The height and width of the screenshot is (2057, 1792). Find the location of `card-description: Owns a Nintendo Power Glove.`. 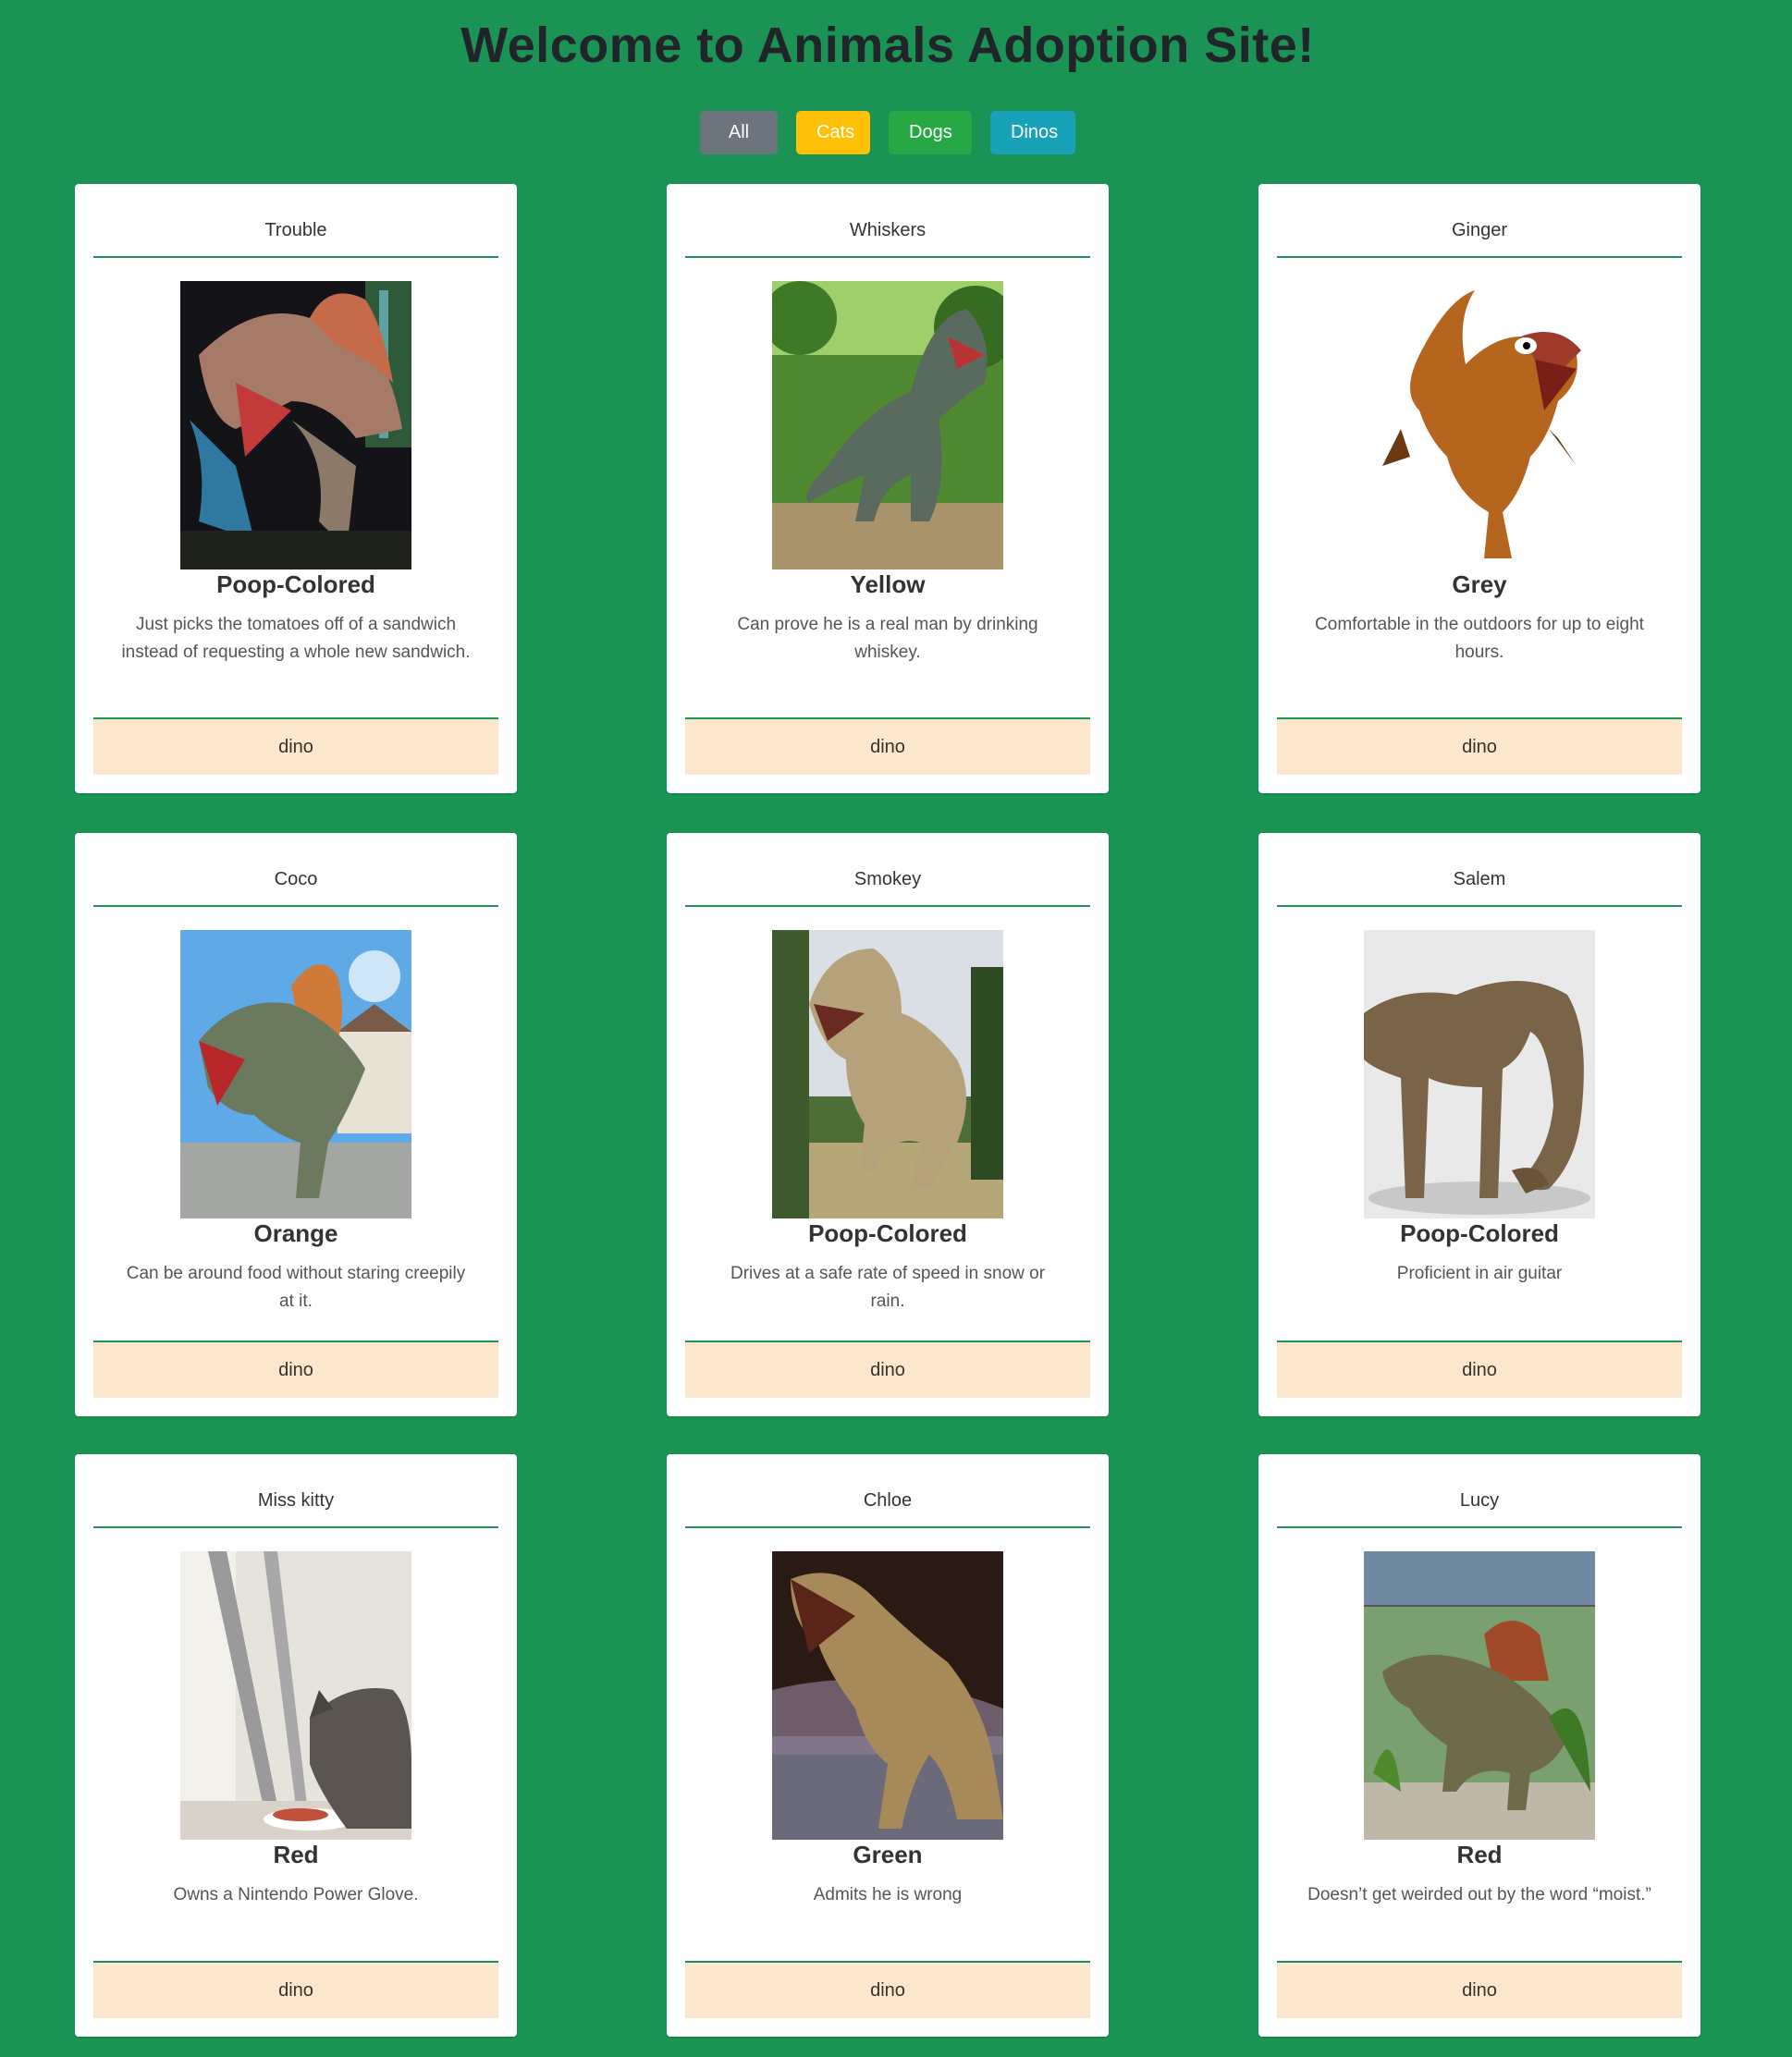

card-description: Owns a Nintendo Power Glove. is located at coordinates (296, 1894).